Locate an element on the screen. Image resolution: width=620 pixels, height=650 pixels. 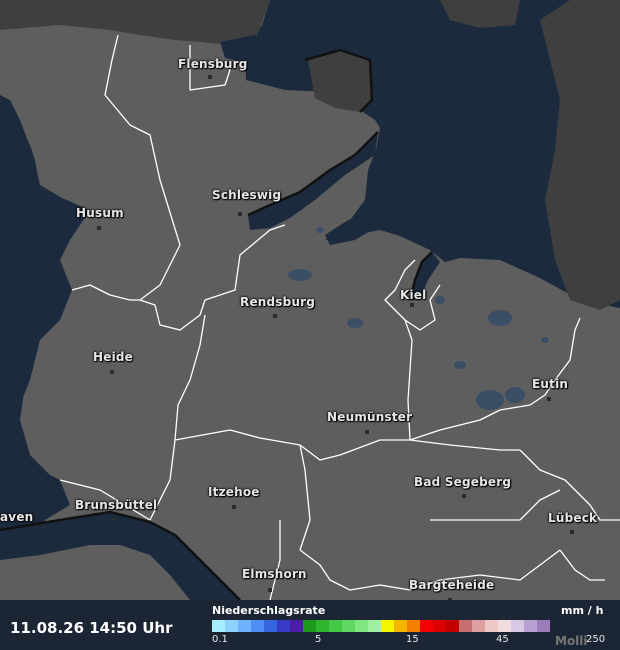
legend-tick-250: 250 is located at coordinates (596, 639).